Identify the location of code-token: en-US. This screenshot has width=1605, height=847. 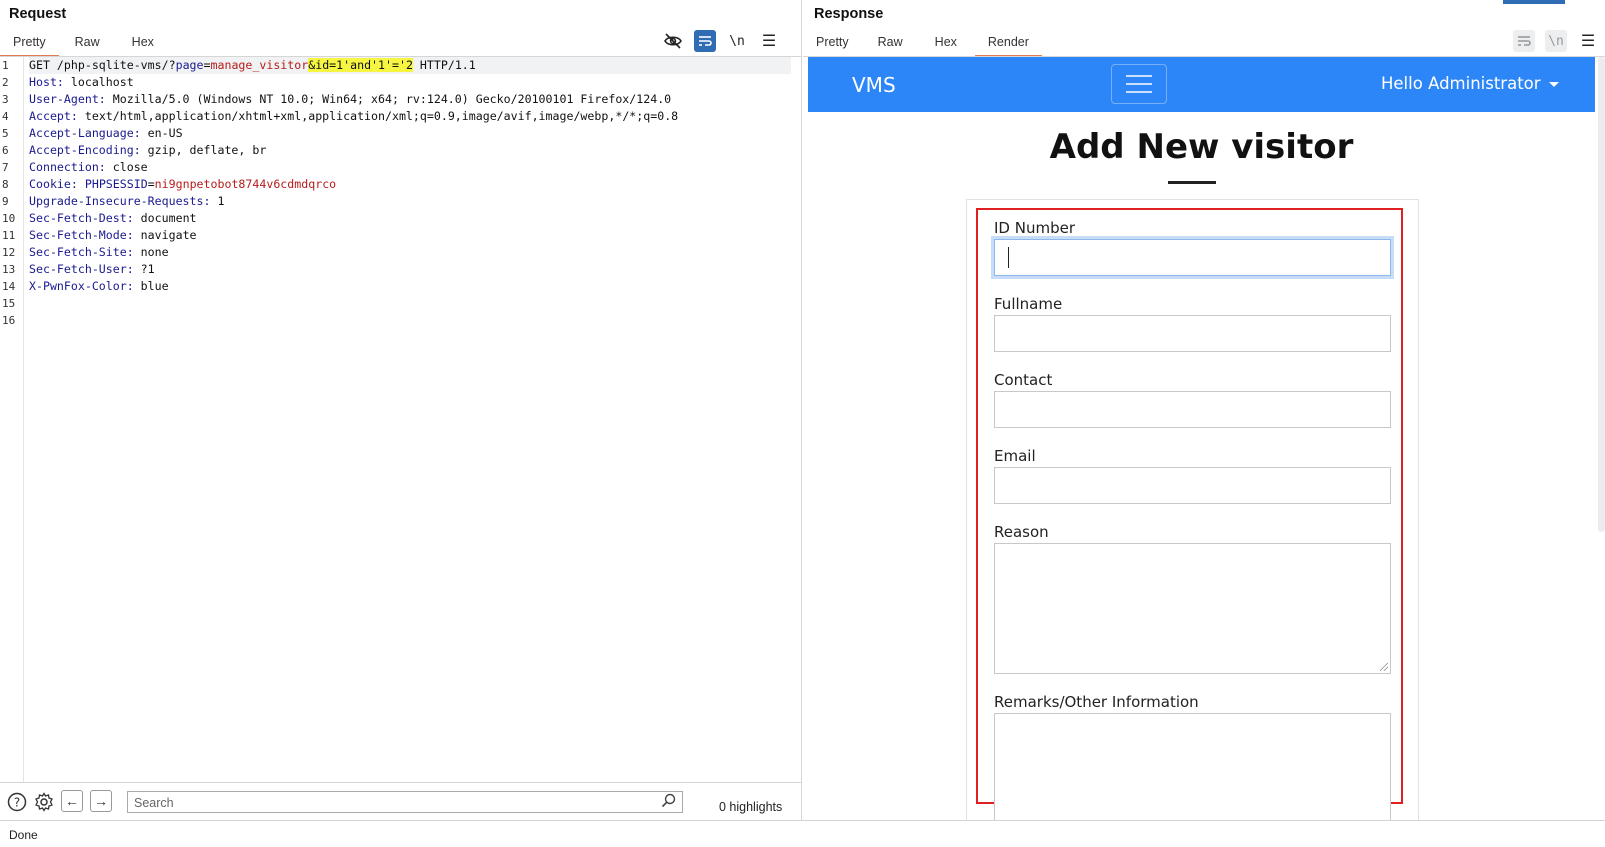
(161, 133).